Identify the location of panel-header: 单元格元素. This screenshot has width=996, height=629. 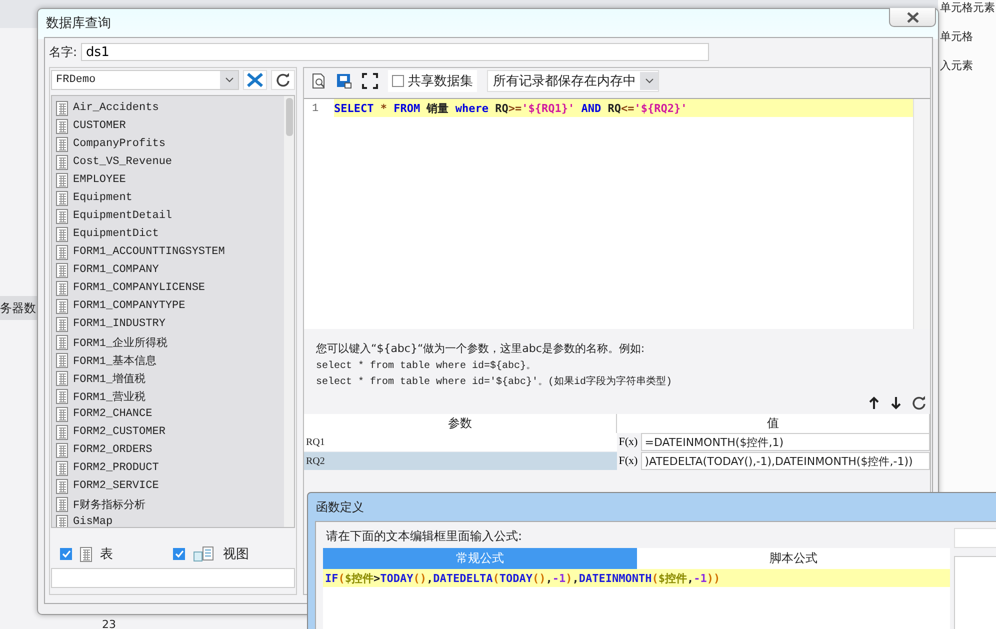
(967, 7).